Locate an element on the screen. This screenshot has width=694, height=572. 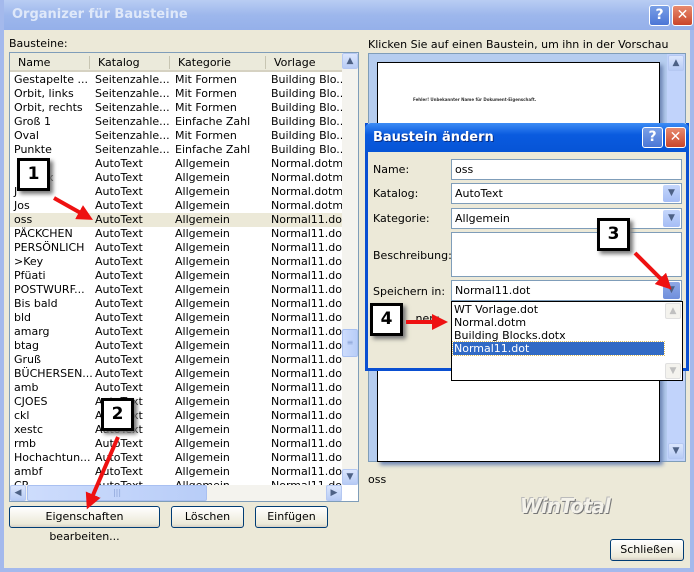
category-select: Allgemein ▼ is located at coordinates (566, 218).